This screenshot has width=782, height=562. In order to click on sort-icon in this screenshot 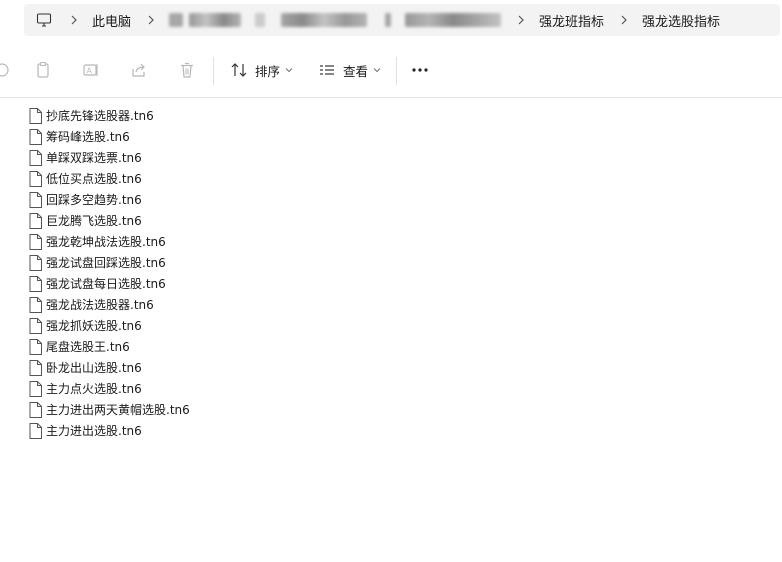, I will do `click(239, 70)`.